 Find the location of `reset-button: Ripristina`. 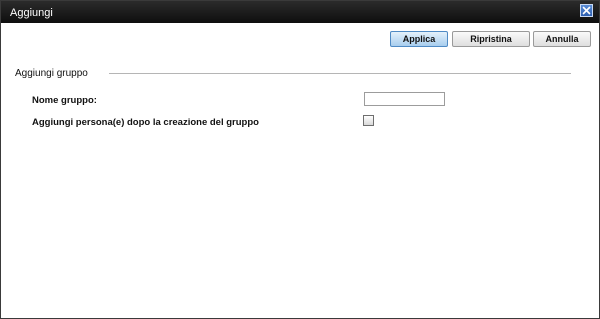

reset-button: Ripristina is located at coordinates (491, 39).